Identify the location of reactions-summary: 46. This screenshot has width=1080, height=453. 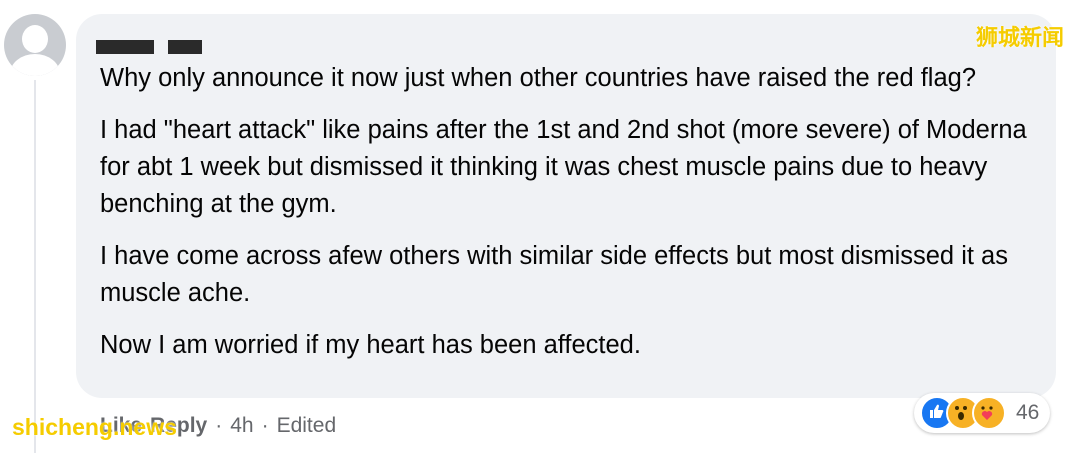
(982, 413).